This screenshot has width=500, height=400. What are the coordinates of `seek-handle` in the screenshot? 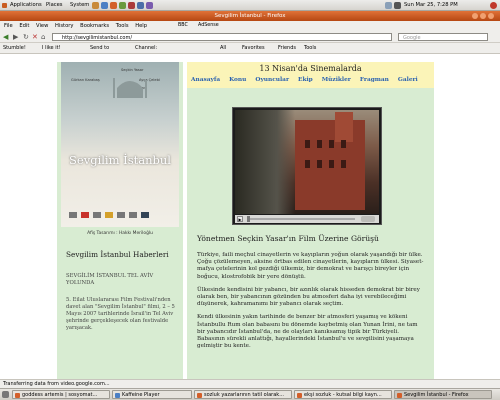 It's located at (248, 219).